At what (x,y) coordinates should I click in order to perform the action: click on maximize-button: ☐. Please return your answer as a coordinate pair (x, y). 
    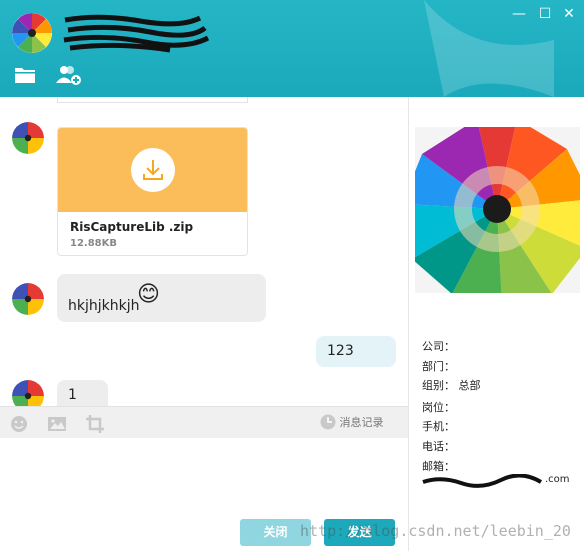
    Looking at the image, I should click on (545, 14).